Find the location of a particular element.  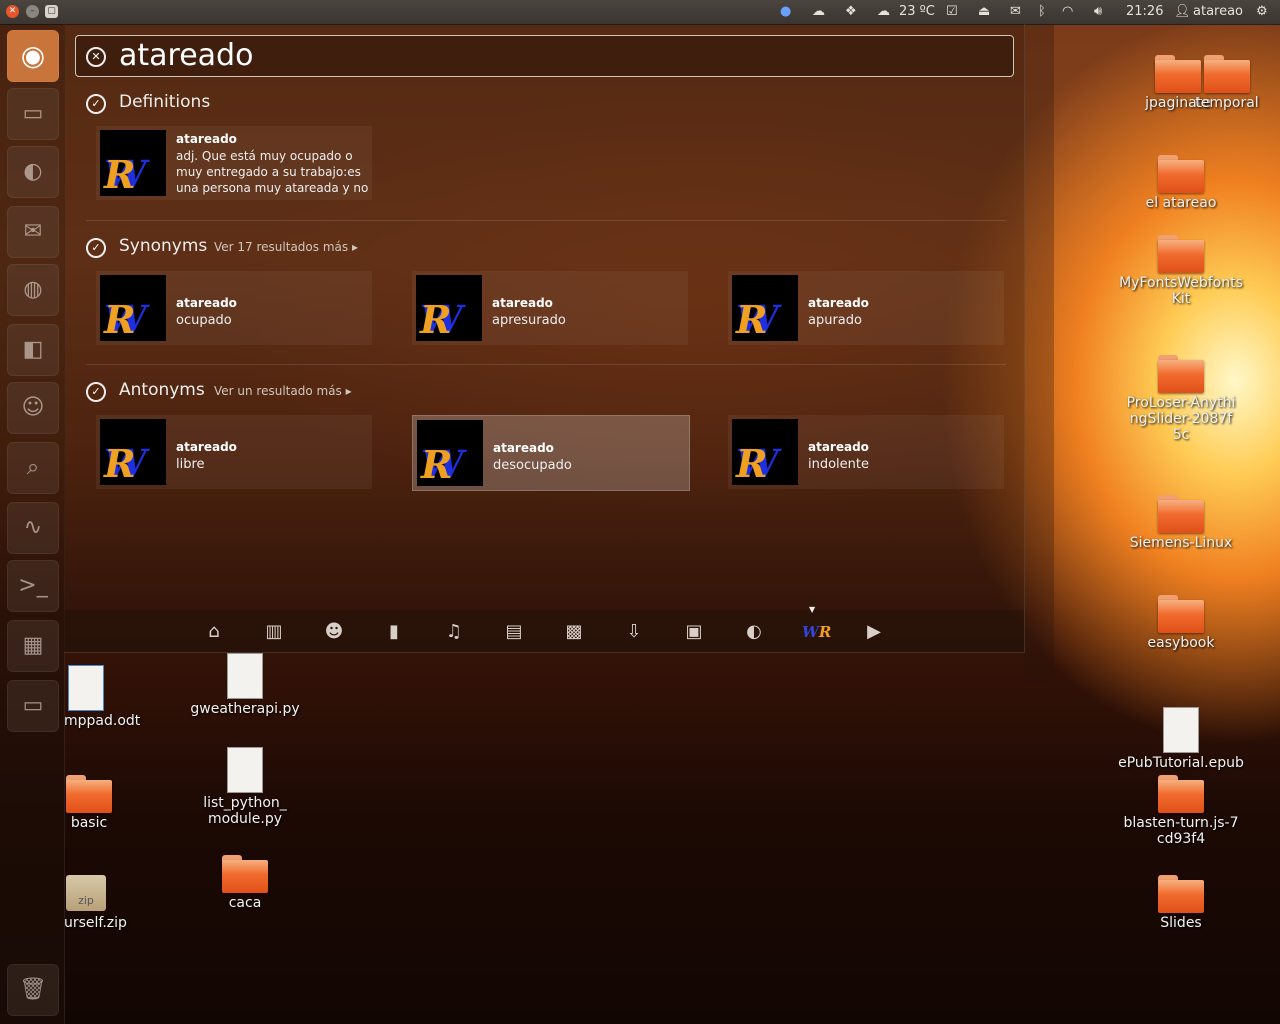

desktop-folder-el-atareao: el atareao is located at coordinates (1181, 183).